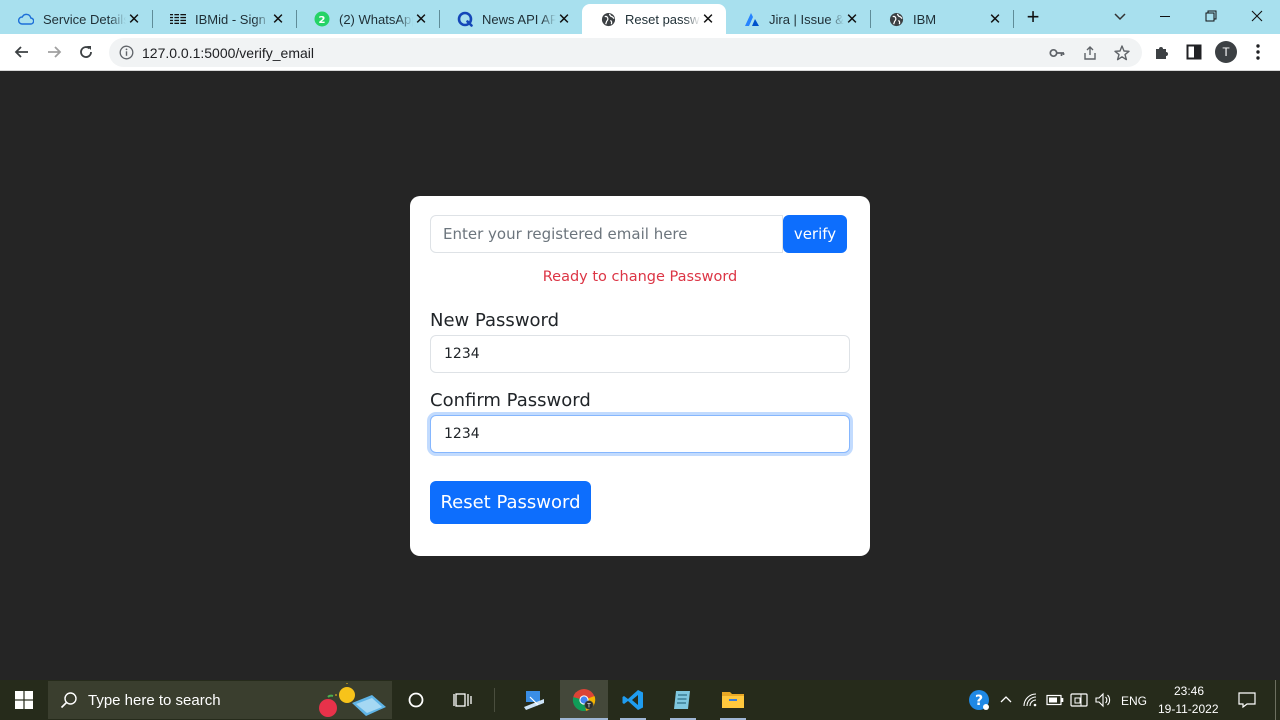  Describe the element at coordinates (353, 701) in the screenshot. I see `search-highlight-illustration-icon` at that location.